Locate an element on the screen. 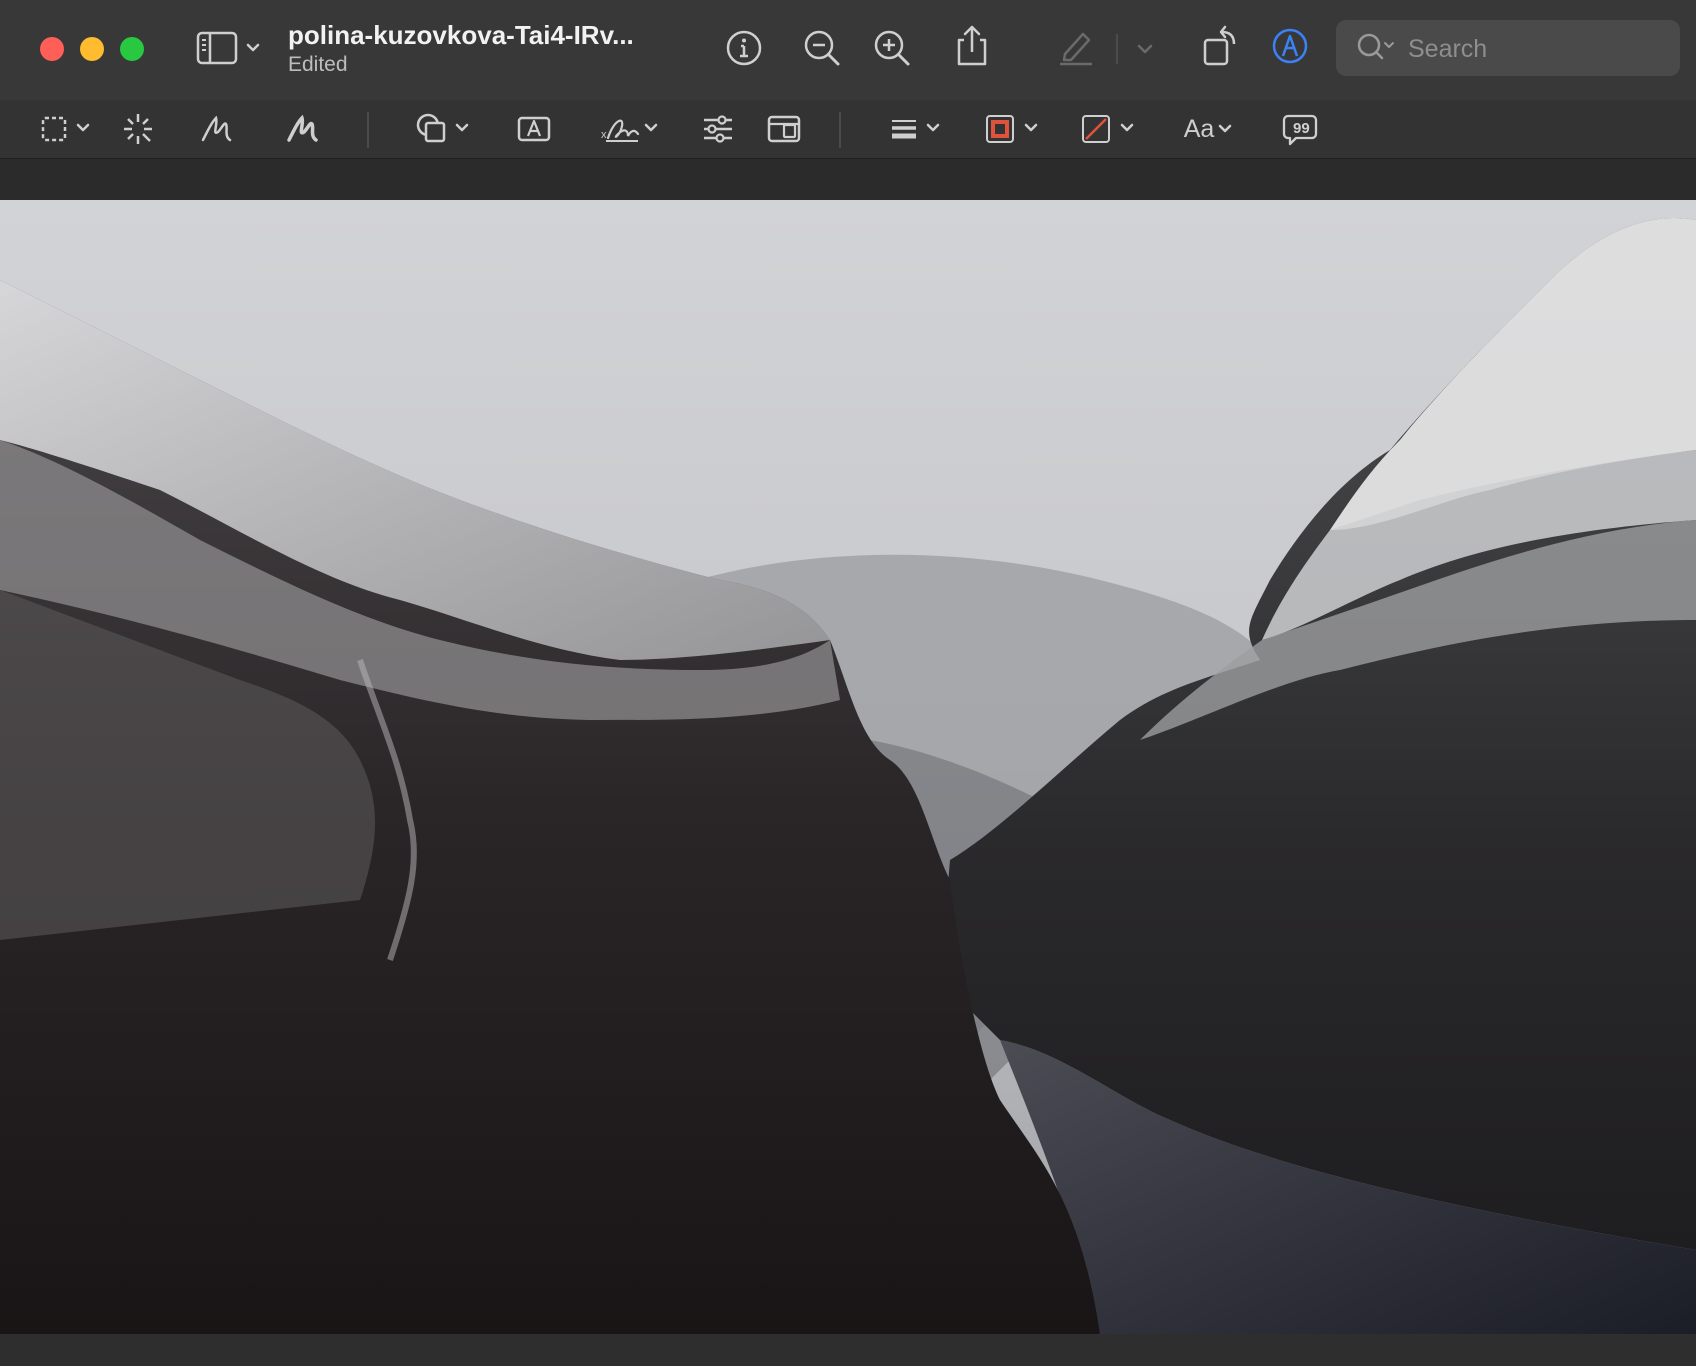 The height and width of the screenshot is (1366, 1696). text-style-button: Aa is located at coordinates (1210, 129).